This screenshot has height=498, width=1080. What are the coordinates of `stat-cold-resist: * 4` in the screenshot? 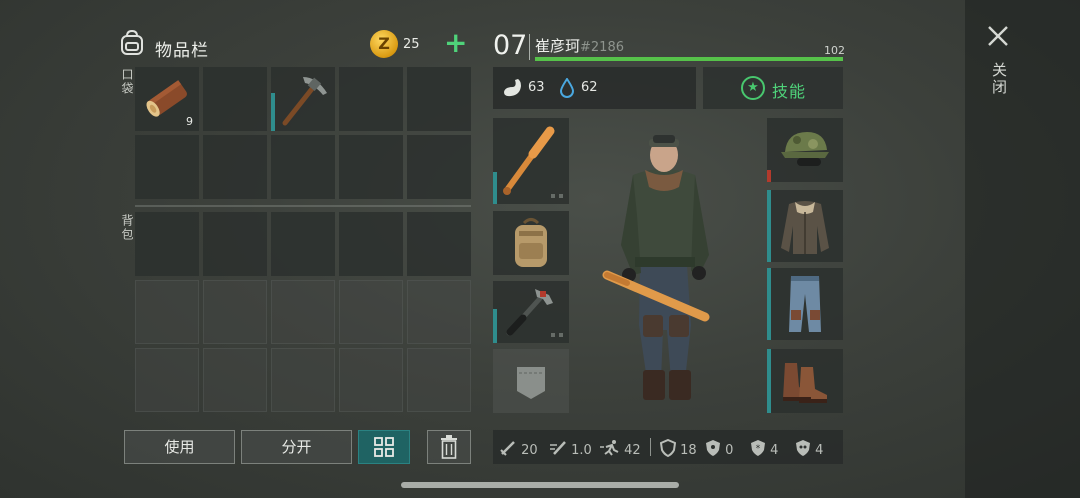 It's located at (764, 448).